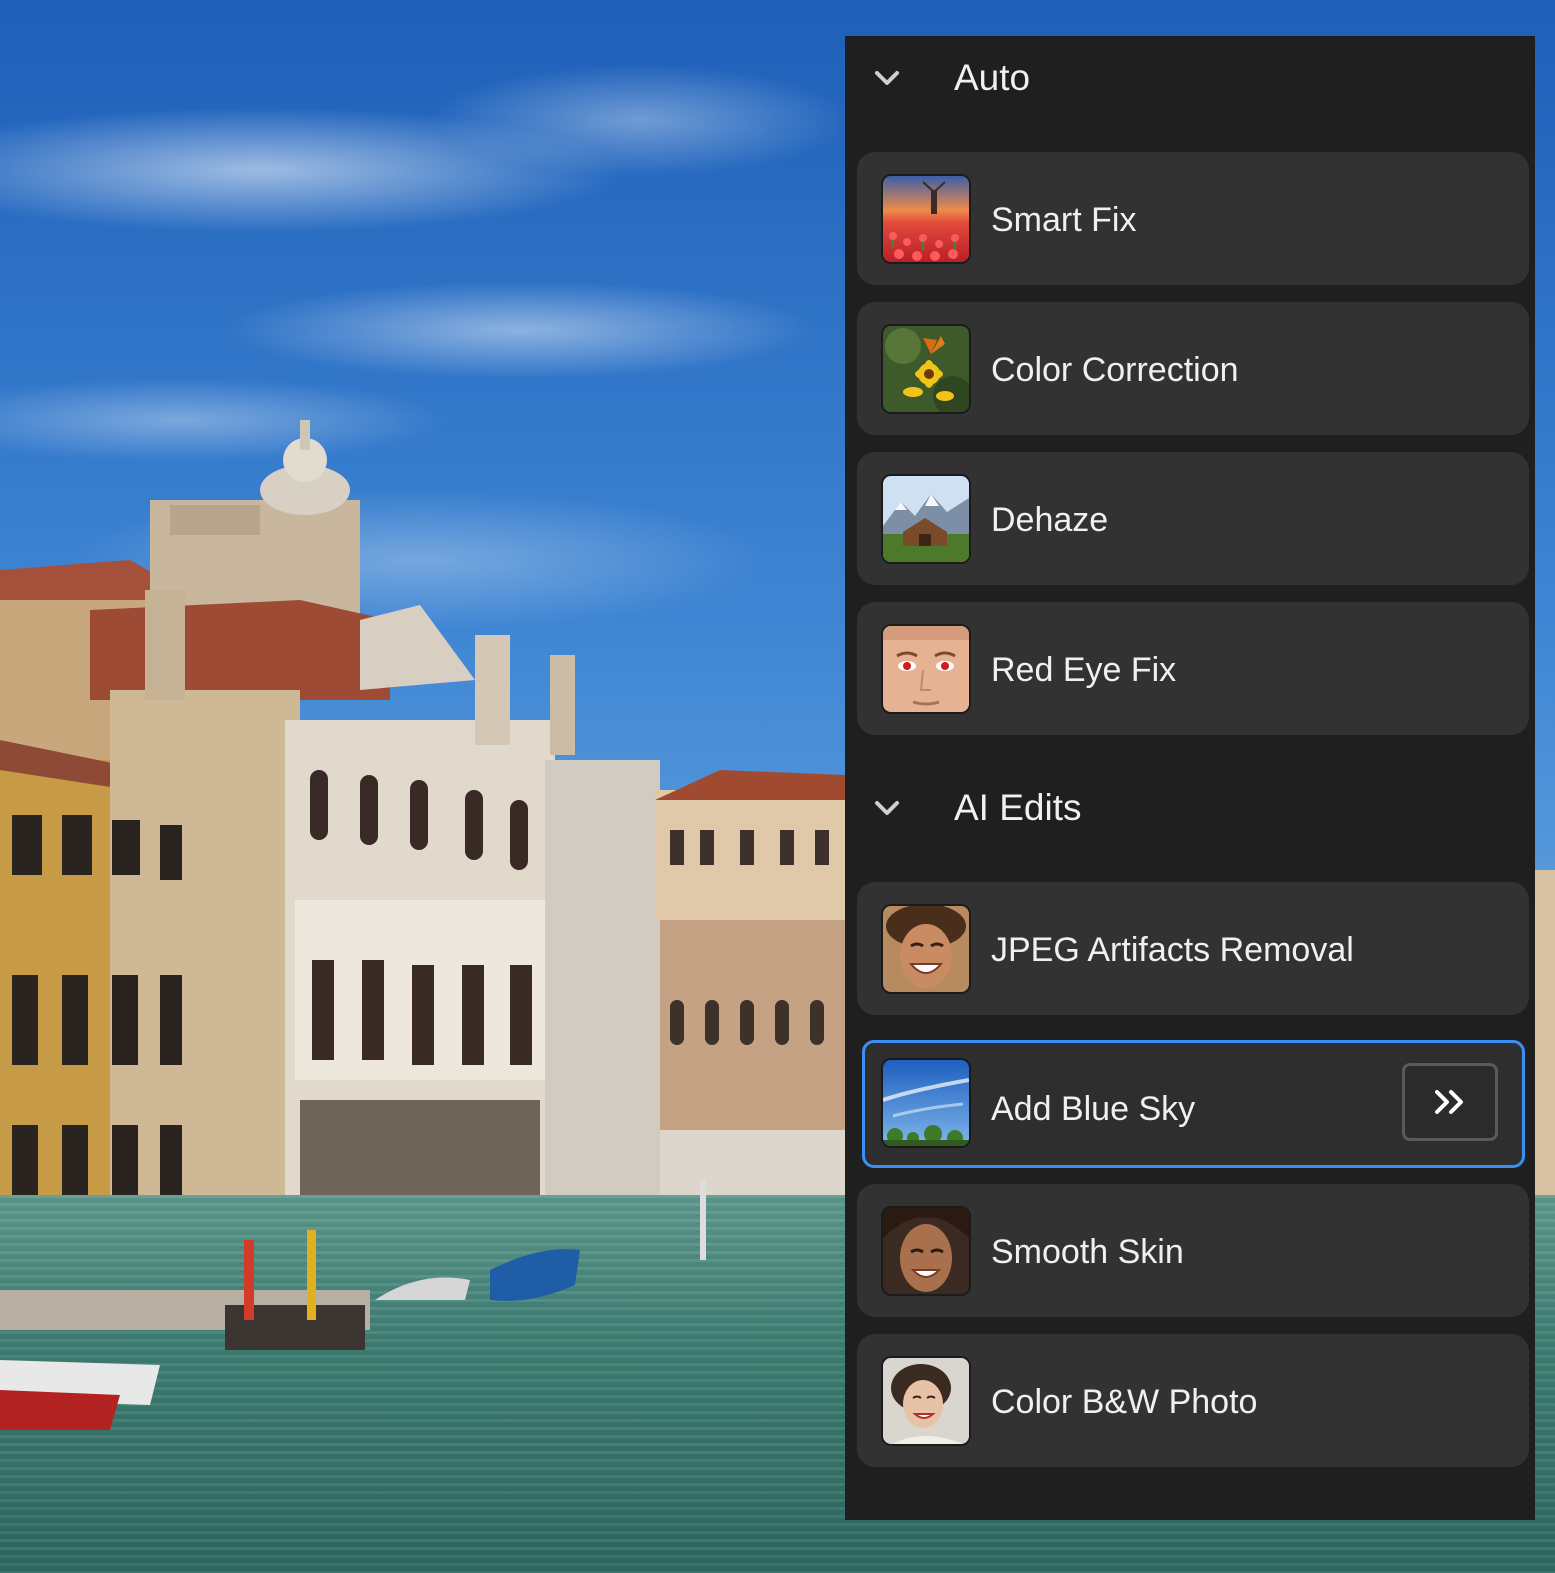 This screenshot has width=1555, height=1573. Describe the element at coordinates (1193, 1250) in the screenshot. I see `action-card-smooth-skin: Smooth Skin` at that location.